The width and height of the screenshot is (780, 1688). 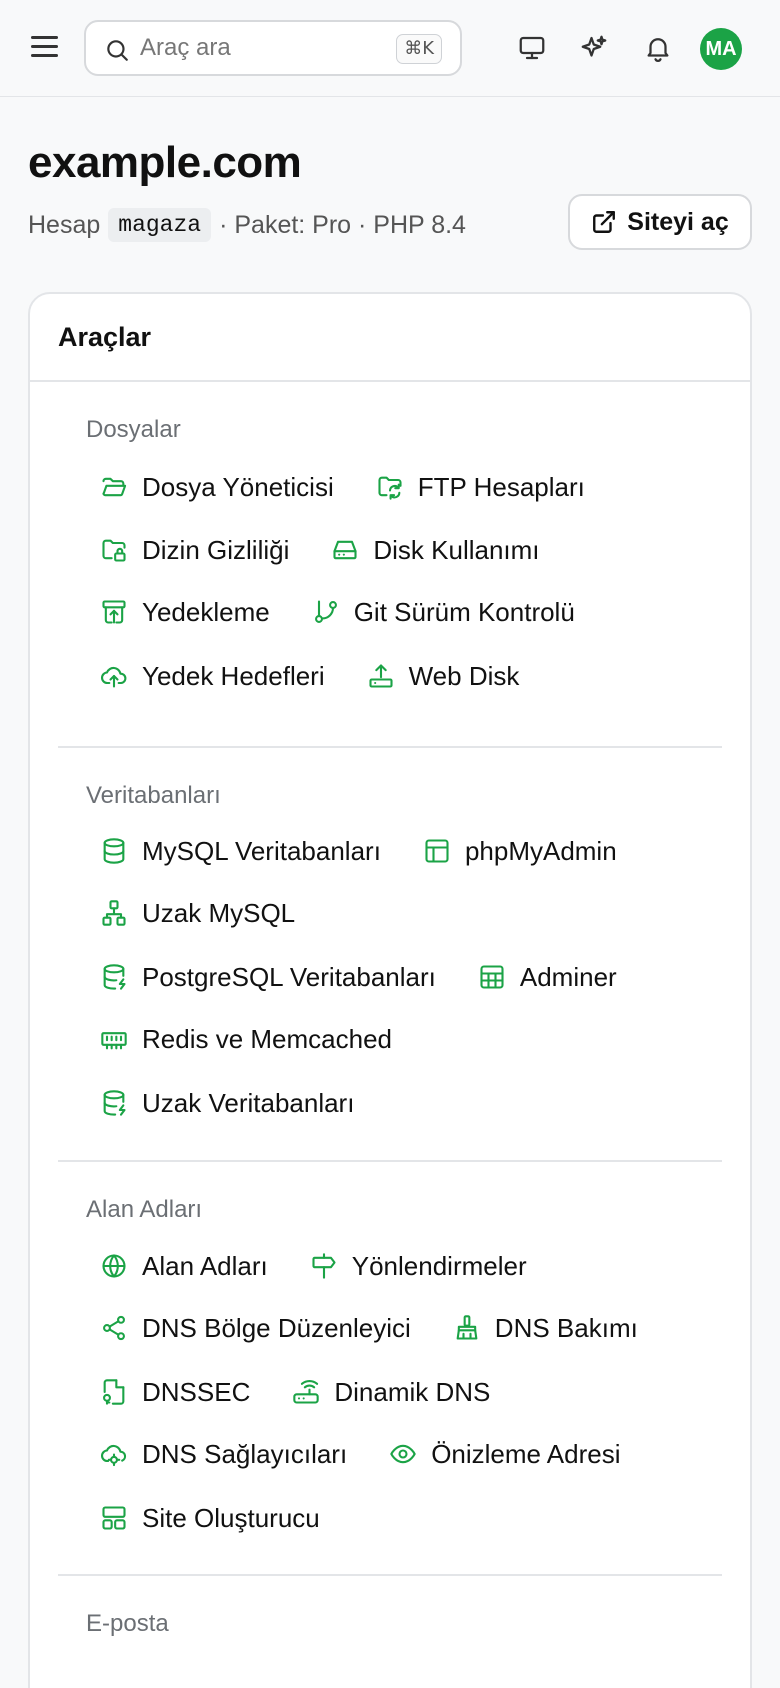 I want to click on tool-link: Disk Kullanımı, so click(x=435, y=550).